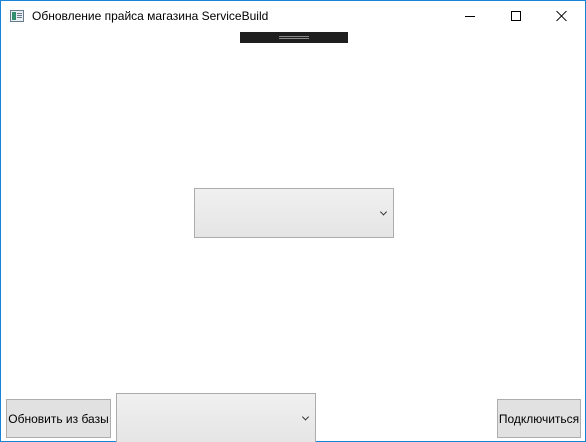 This screenshot has height=442, width=586. Describe the element at coordinates (293, 16) in the screenshot. I see `title-bar: Обновление прайса магазина ServiceBuild` at that location.